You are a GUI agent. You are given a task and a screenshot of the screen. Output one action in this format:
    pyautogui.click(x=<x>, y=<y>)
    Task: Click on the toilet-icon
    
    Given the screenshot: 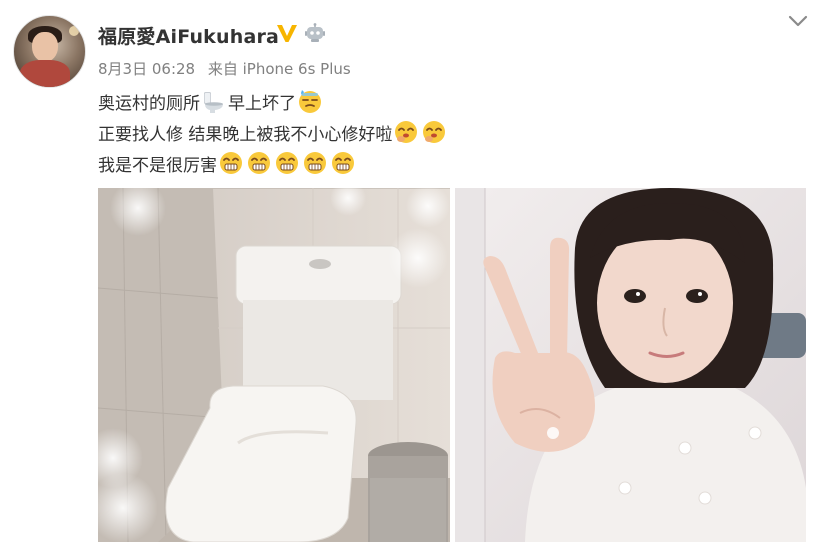 What is the action you would take?
    pyautogui.click(x=213, y=102)
    